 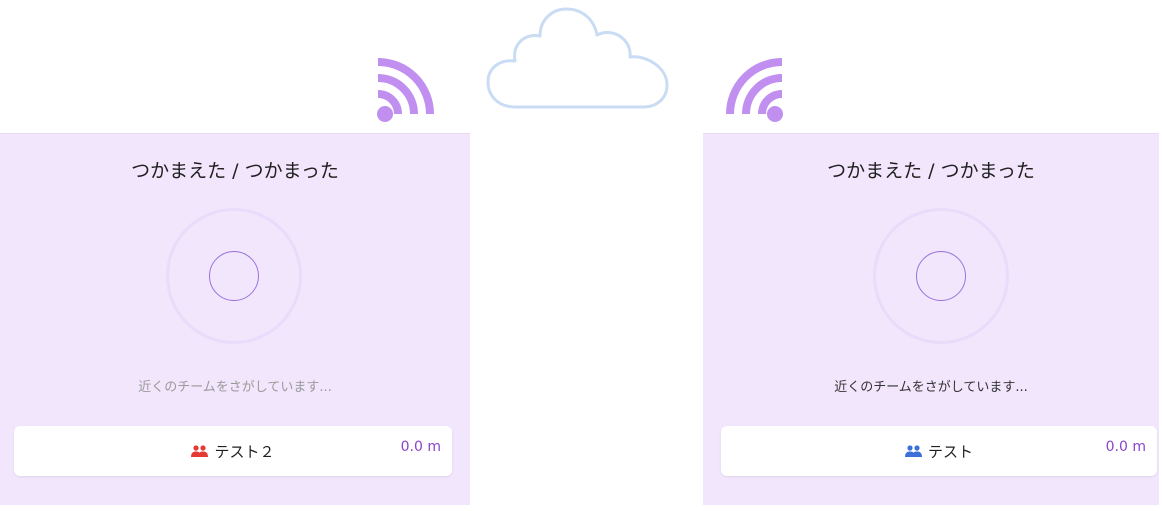 I want to click on team-name: テスト, so click(x=950, y=451).